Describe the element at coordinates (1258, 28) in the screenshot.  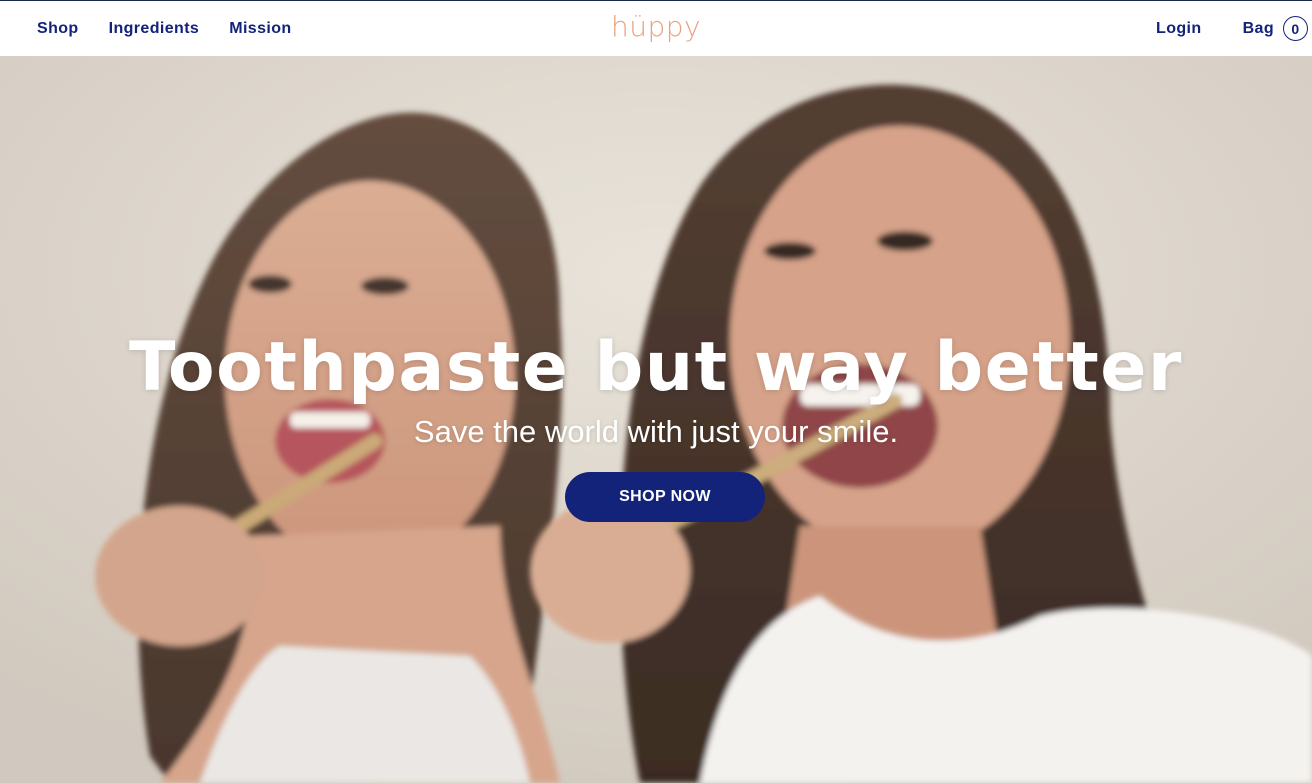
I see `bag-label: Bag` at that location.